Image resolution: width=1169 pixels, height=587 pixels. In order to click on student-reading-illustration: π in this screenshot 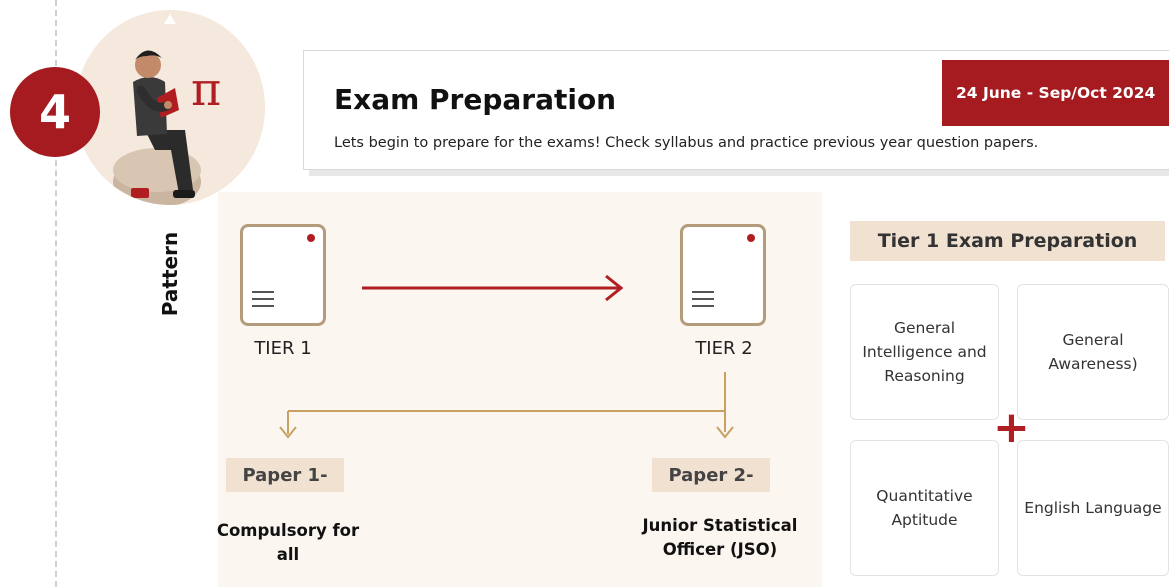, I will do `click(170, 107)`.